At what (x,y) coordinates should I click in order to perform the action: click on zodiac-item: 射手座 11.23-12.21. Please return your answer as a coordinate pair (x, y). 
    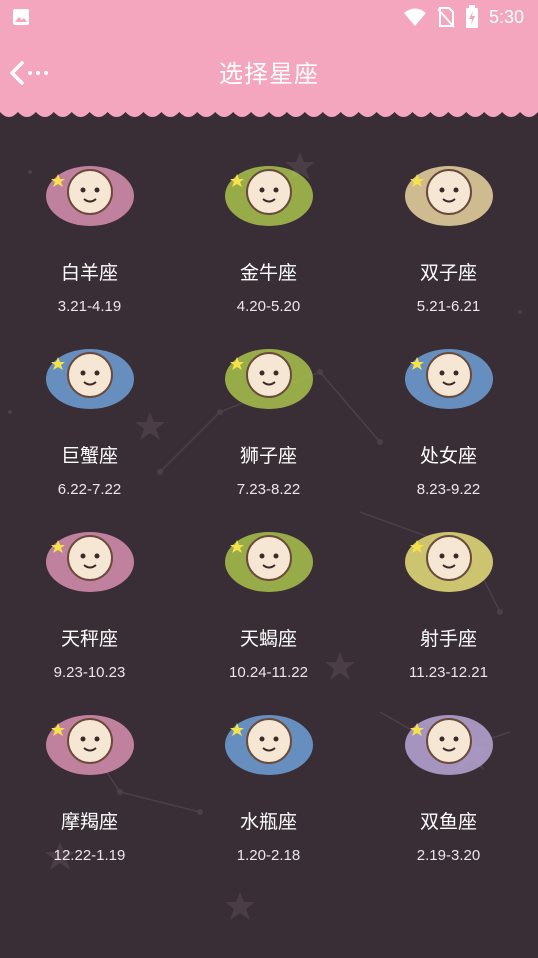
    Looking at the image, I should click on (448, 601).